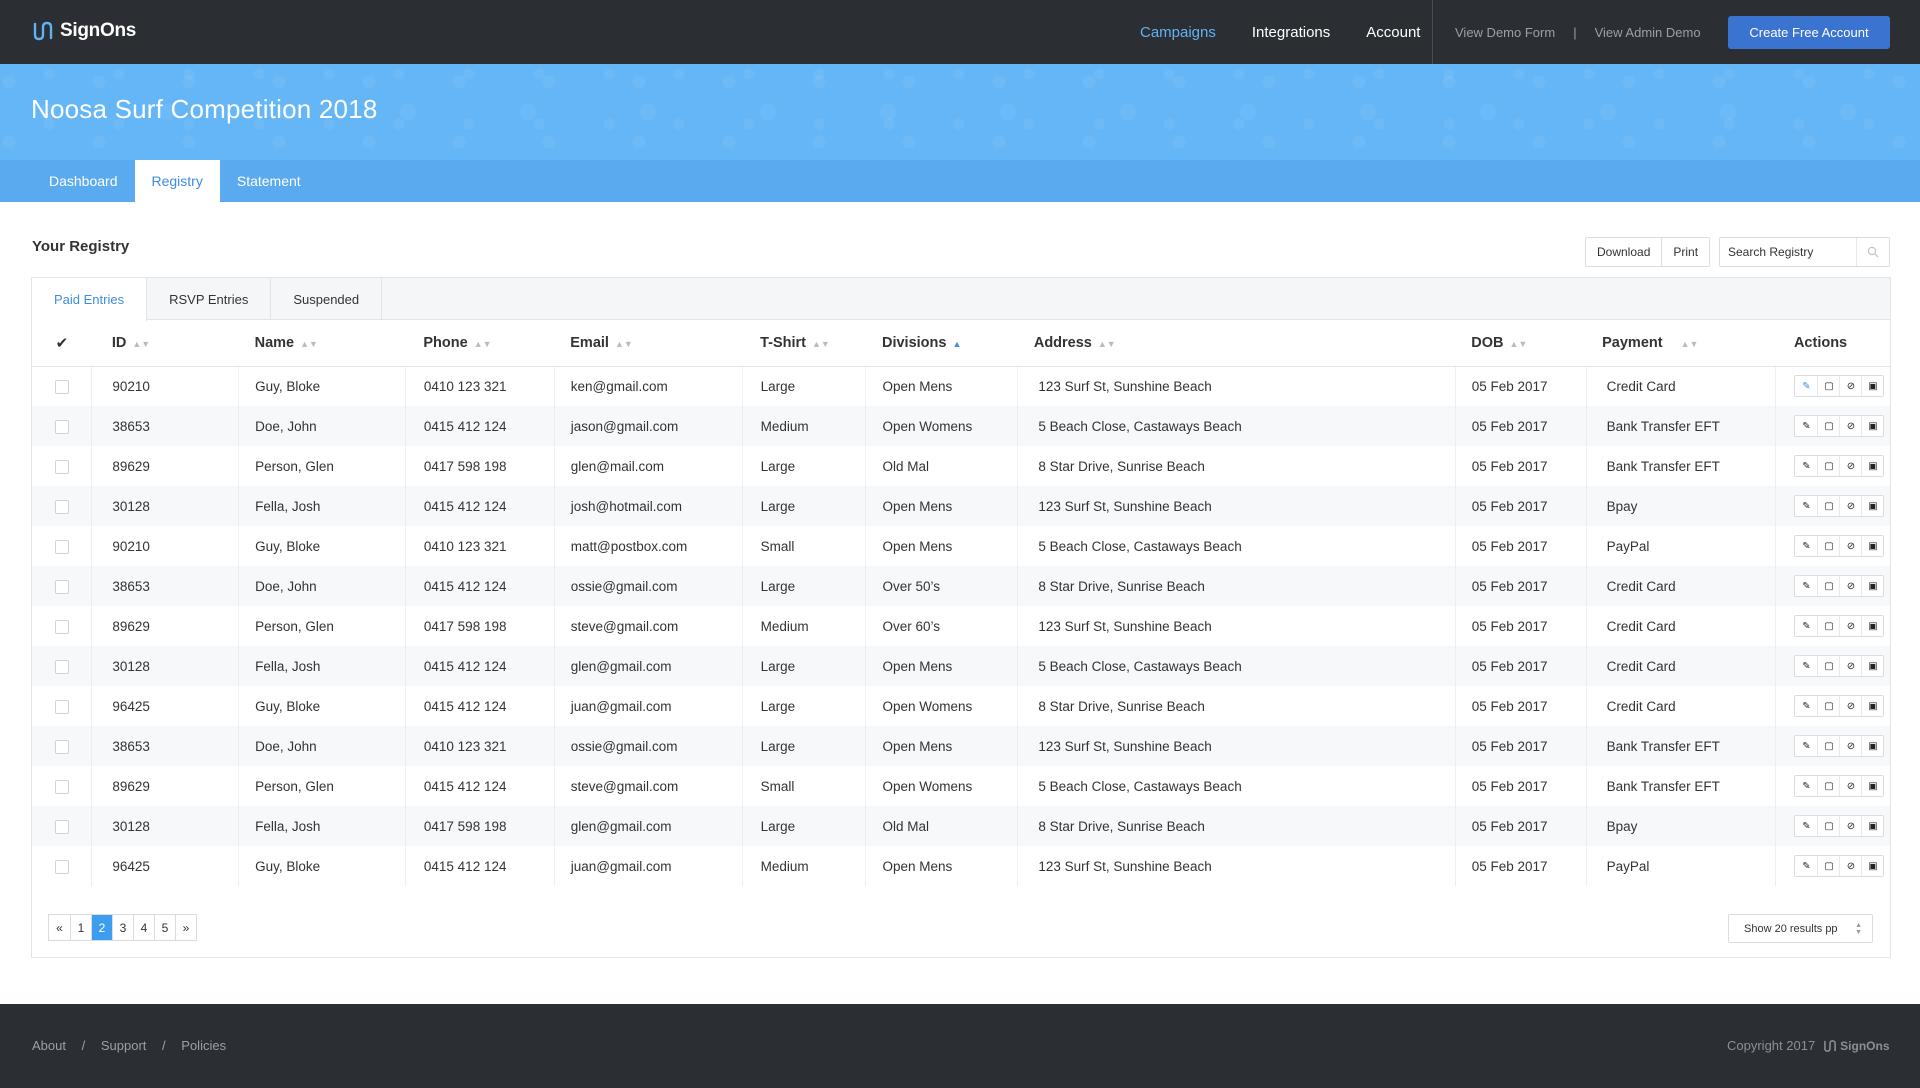  I want to click on download-button: Download, so click(1624, 252).